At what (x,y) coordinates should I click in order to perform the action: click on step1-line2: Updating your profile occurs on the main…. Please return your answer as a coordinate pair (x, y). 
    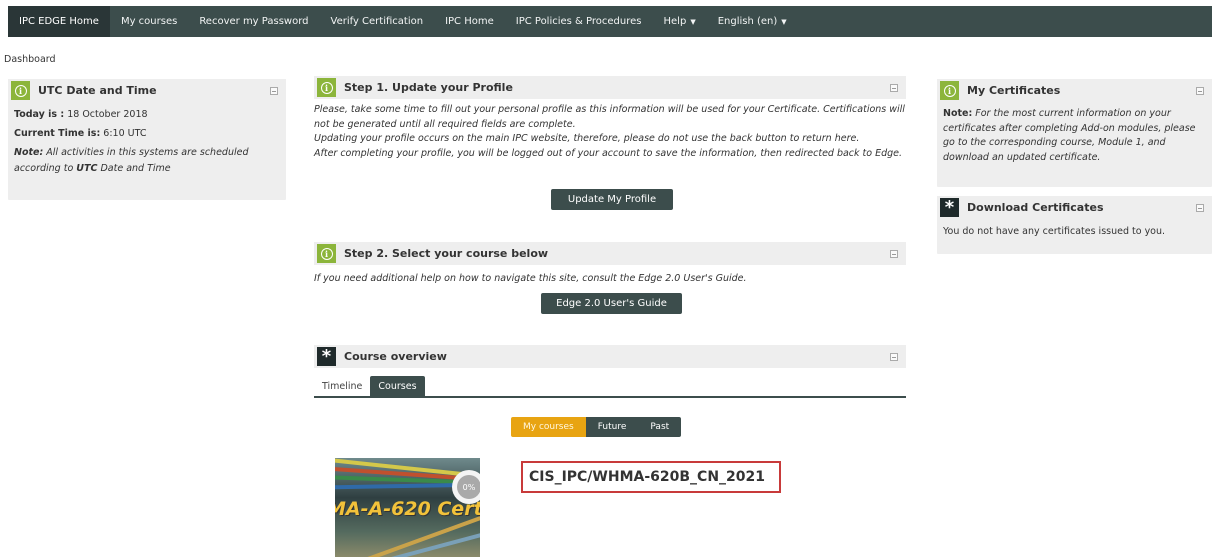
    Looking at the image, I should click on (587, 138).